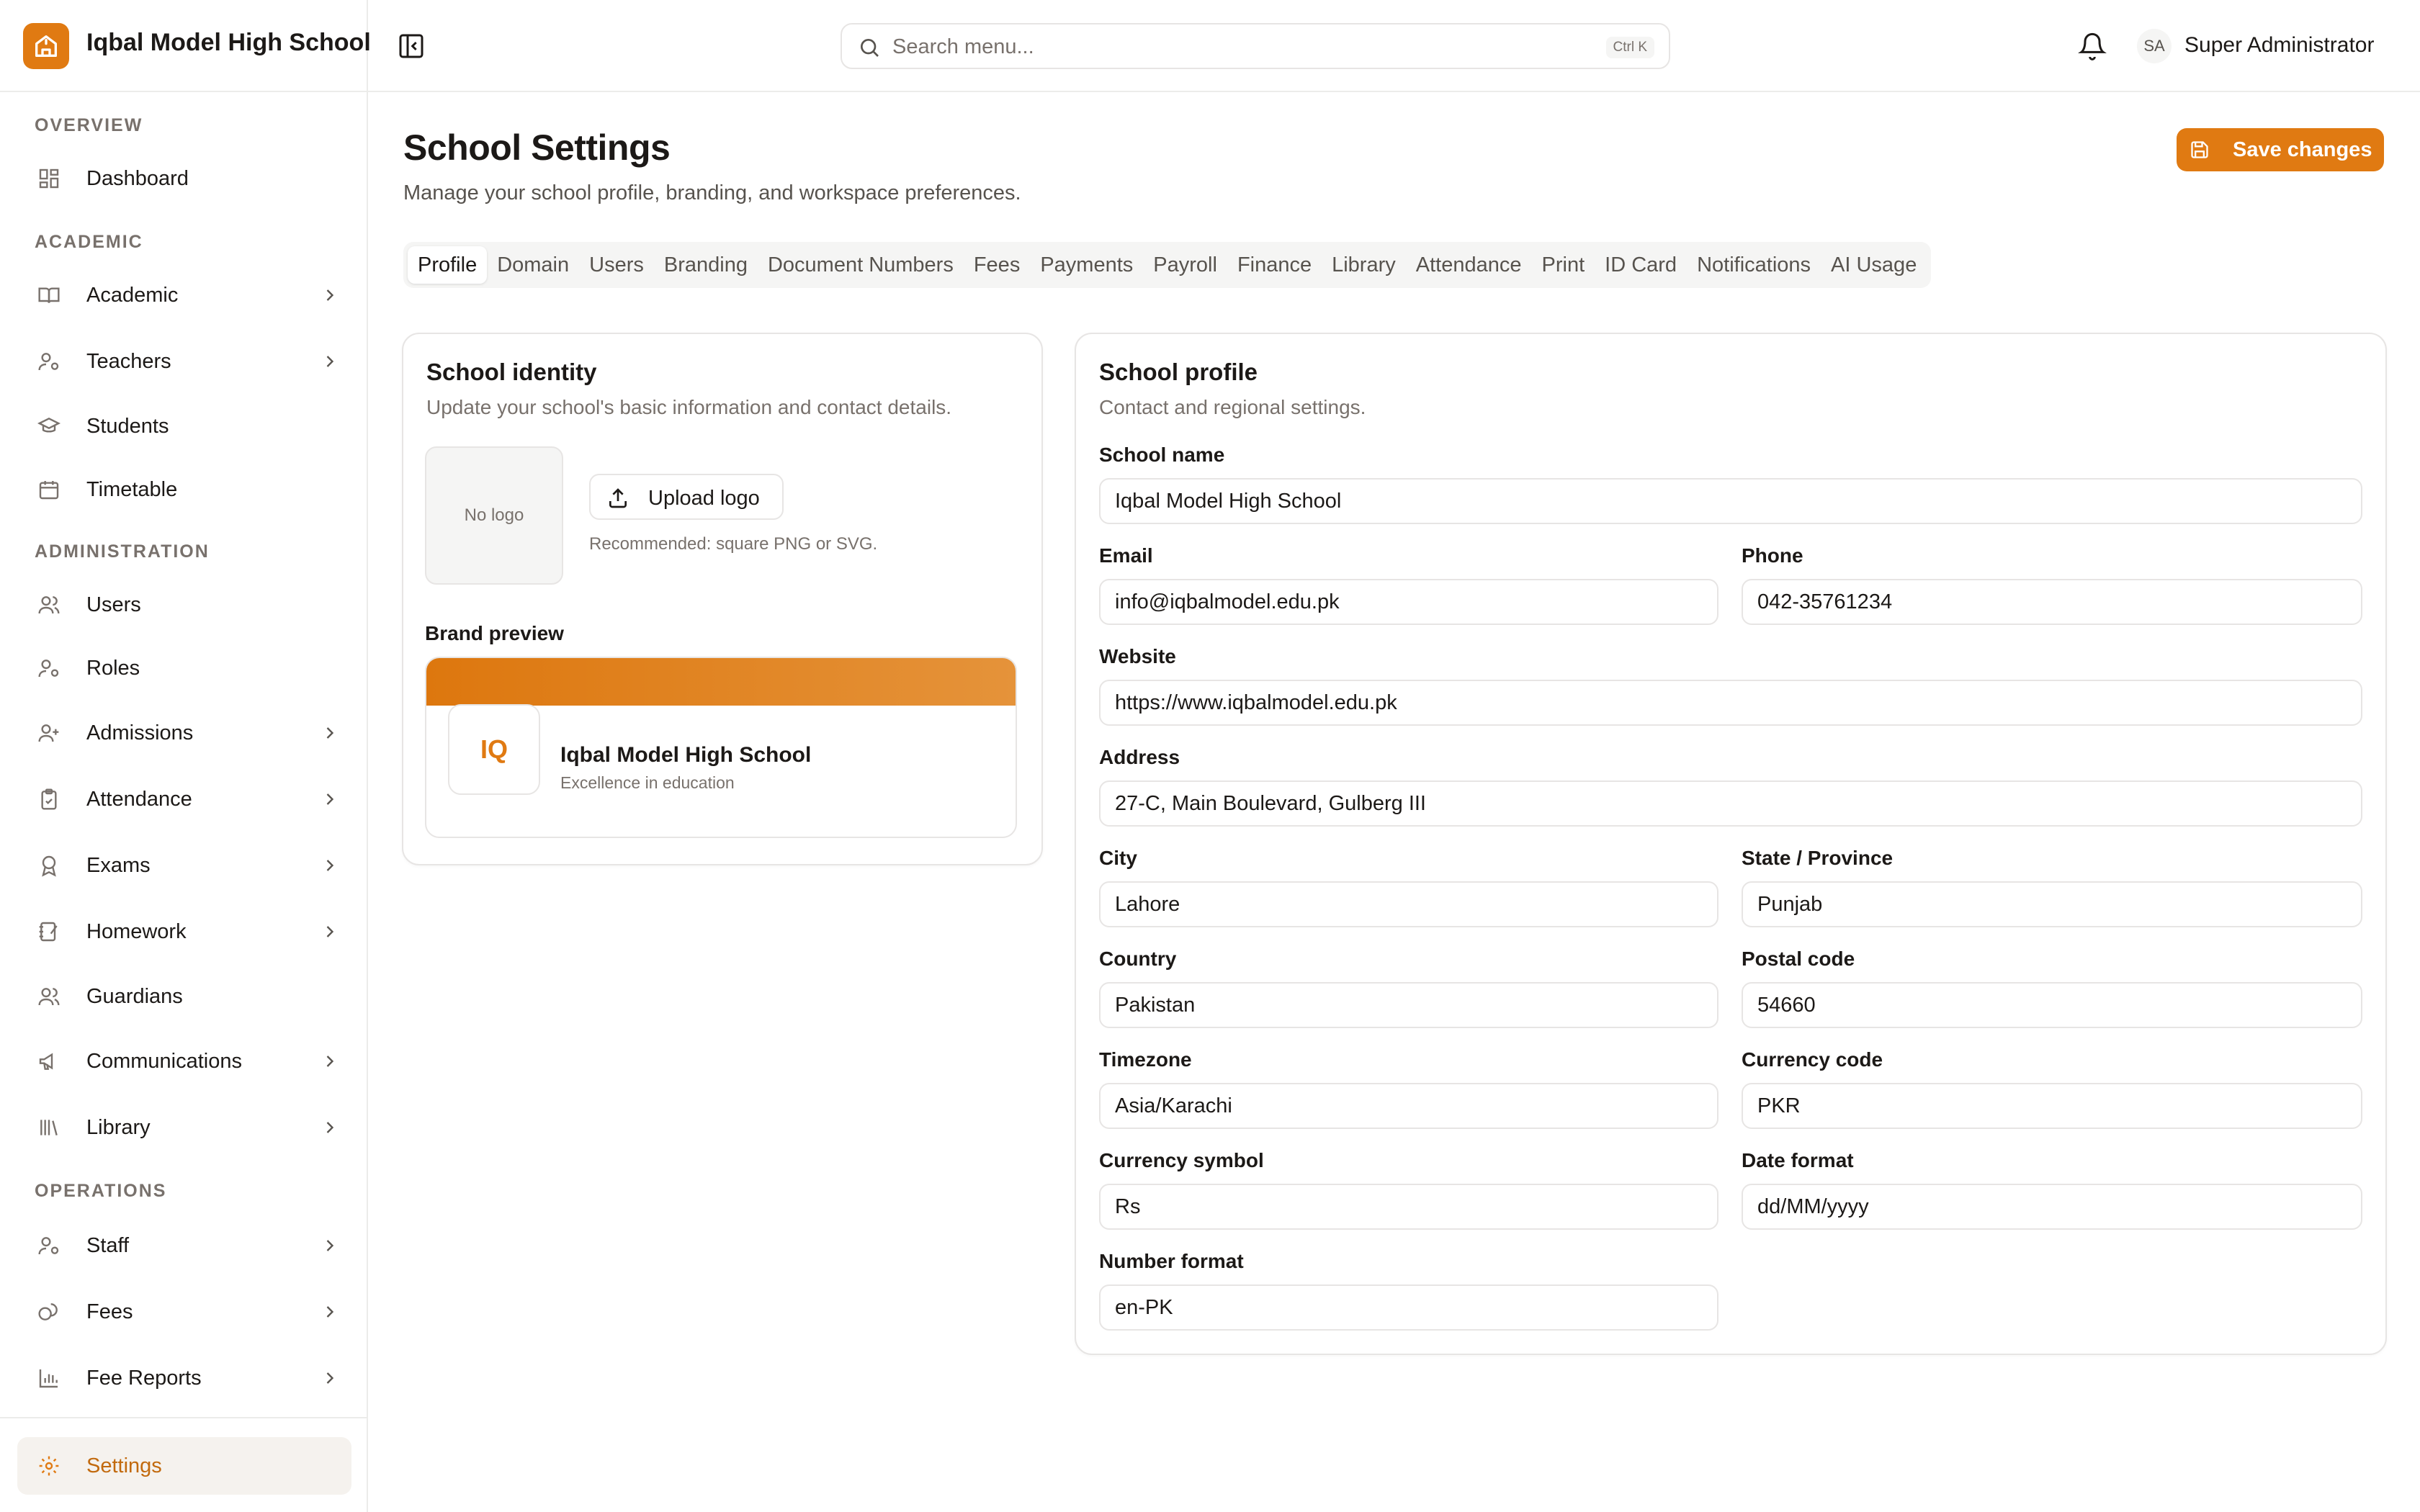  What do you see at coordinates (1178, 372) in the screenshot?
I see `card-title: School profile` at bounding box center [1178, 372].